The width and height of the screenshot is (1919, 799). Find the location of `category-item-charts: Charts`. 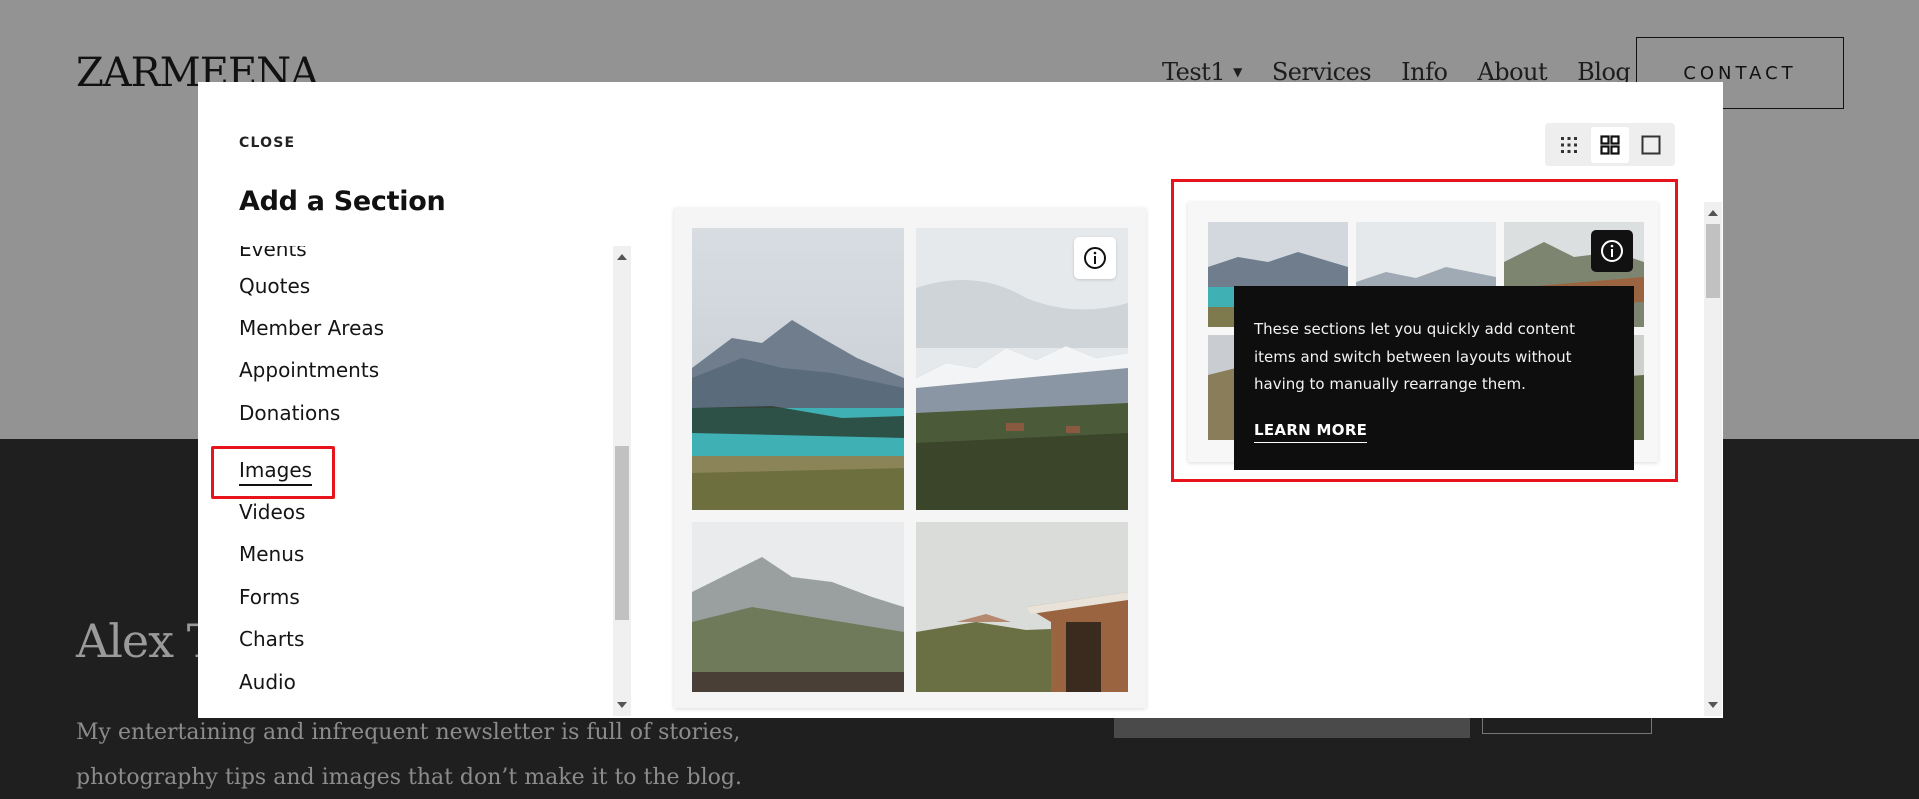

category-item-charts: Charts is located at coordinates (271, 639).